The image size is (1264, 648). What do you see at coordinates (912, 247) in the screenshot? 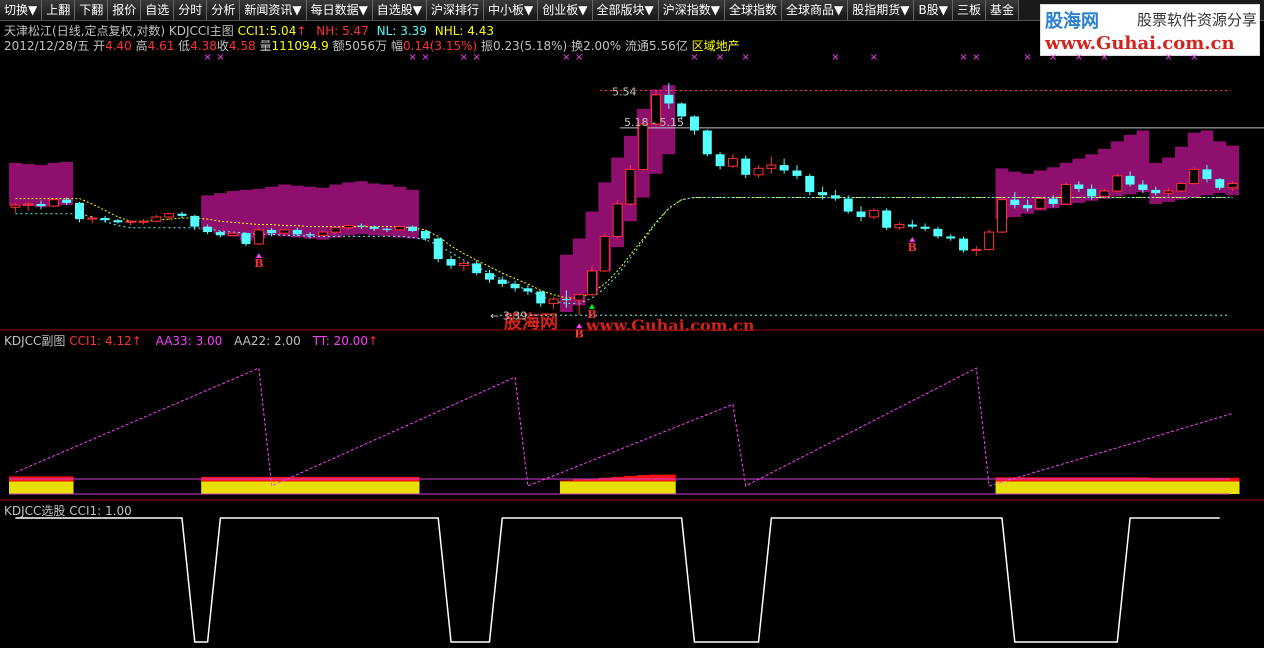
I see `buy-label-3: B` at bounding box center [912, 247].